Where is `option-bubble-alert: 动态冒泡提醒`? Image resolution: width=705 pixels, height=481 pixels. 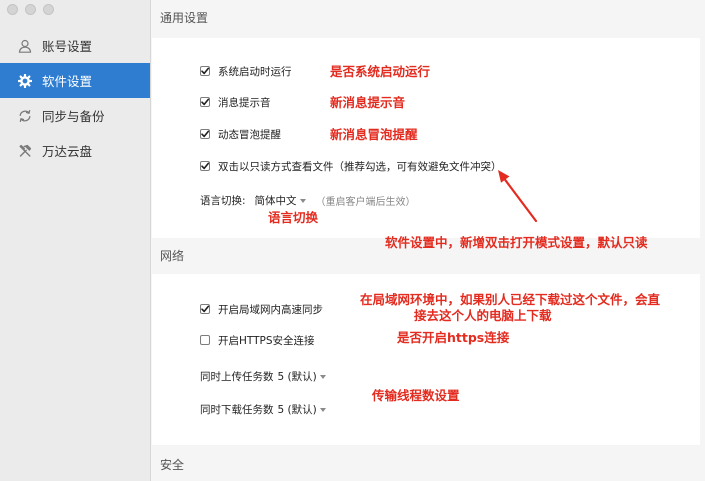 option-bubble-alert: 动态冒泡提醒 is located at coordinates (240, 134).